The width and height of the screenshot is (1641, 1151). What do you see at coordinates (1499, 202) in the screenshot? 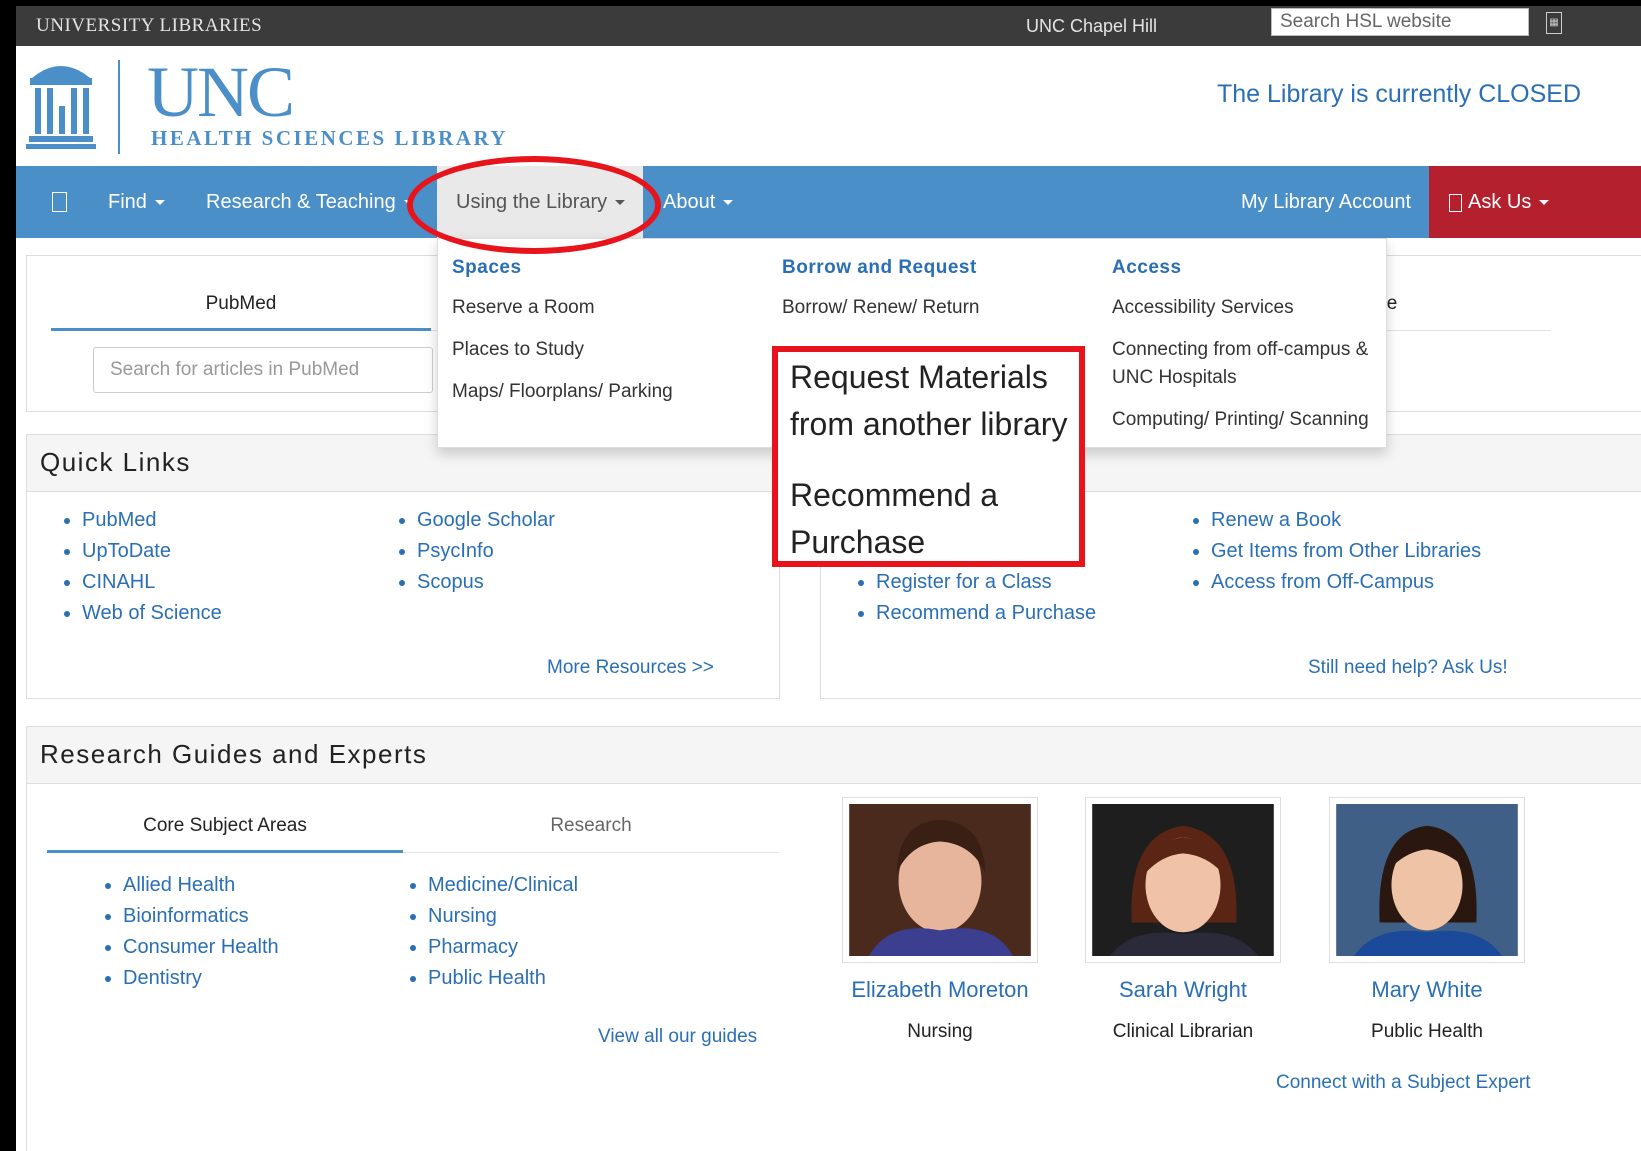
I see `ask-us-label: Ask Us` at bounding box center [1499, 202].